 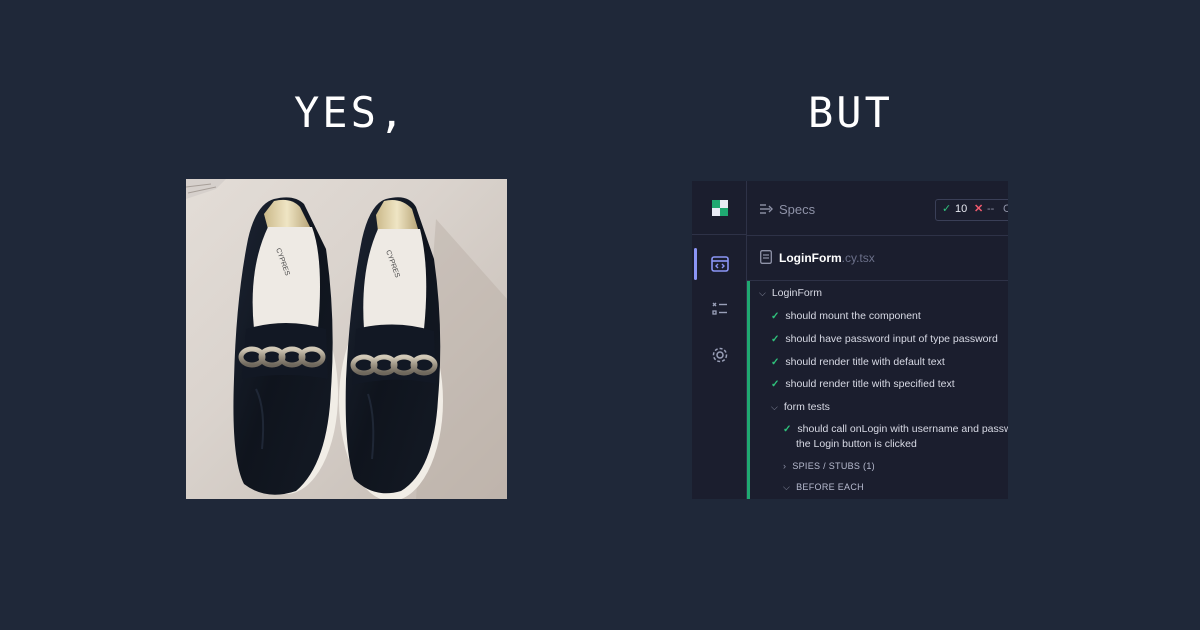 What do you see at coordinates (720, 355) in the screenshot?
I see `gear-icon` at bounding box center [720, 355].